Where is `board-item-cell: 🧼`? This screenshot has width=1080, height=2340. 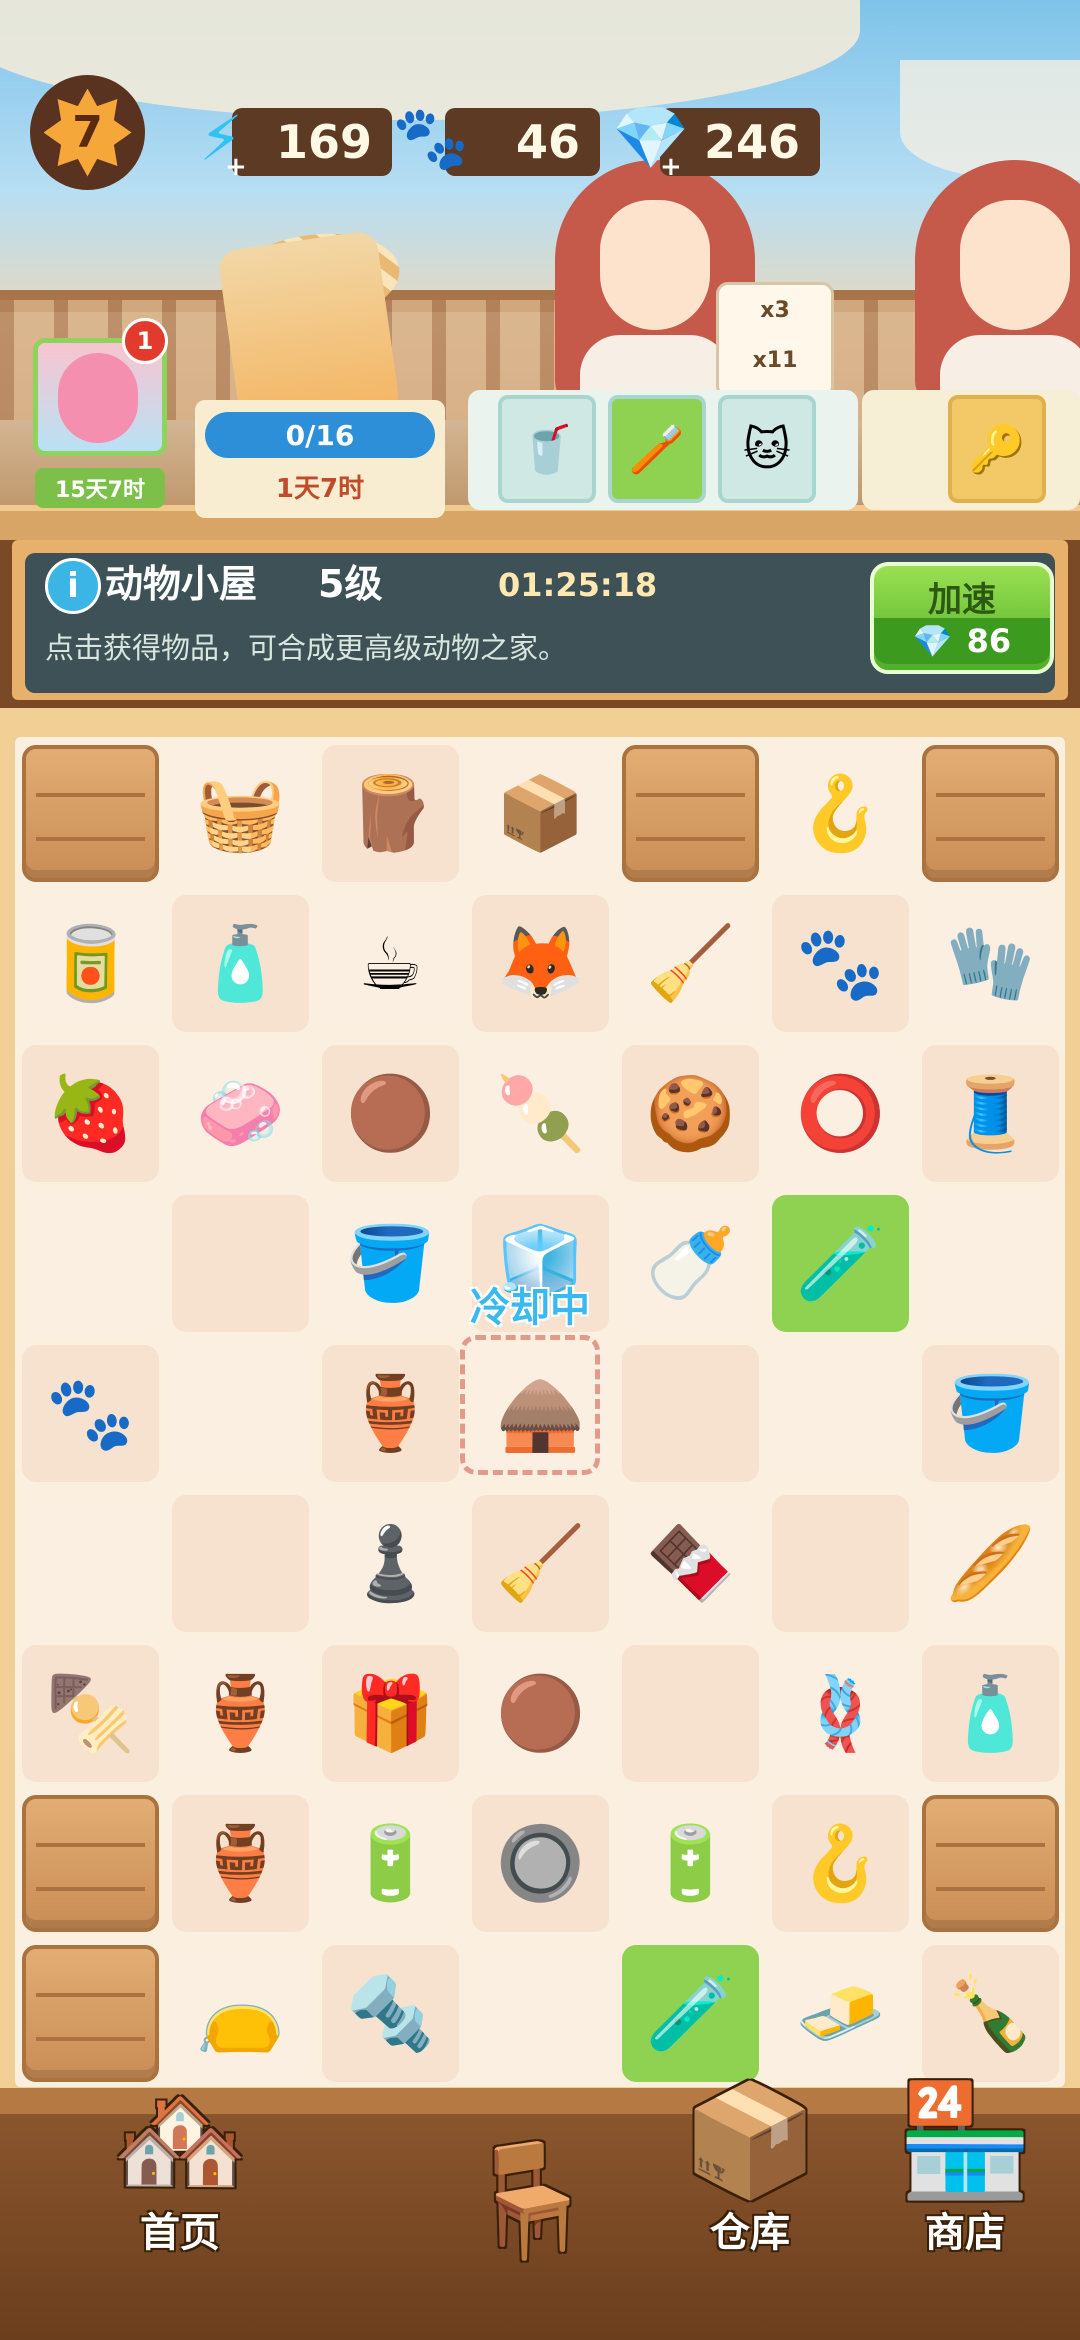
board-item-cell: 🧼 is located at coordinates (240, 1113).